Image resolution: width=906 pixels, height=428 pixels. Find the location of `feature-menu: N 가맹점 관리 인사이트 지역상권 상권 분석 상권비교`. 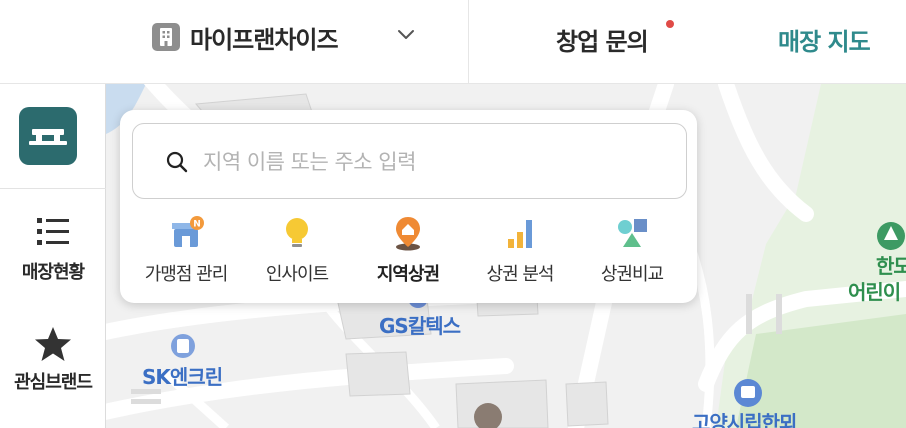

feature-menu: N 가맹점 관리 인사이트 지역상권 상권 분석 상권비교 is located at coordinates (408, 250).